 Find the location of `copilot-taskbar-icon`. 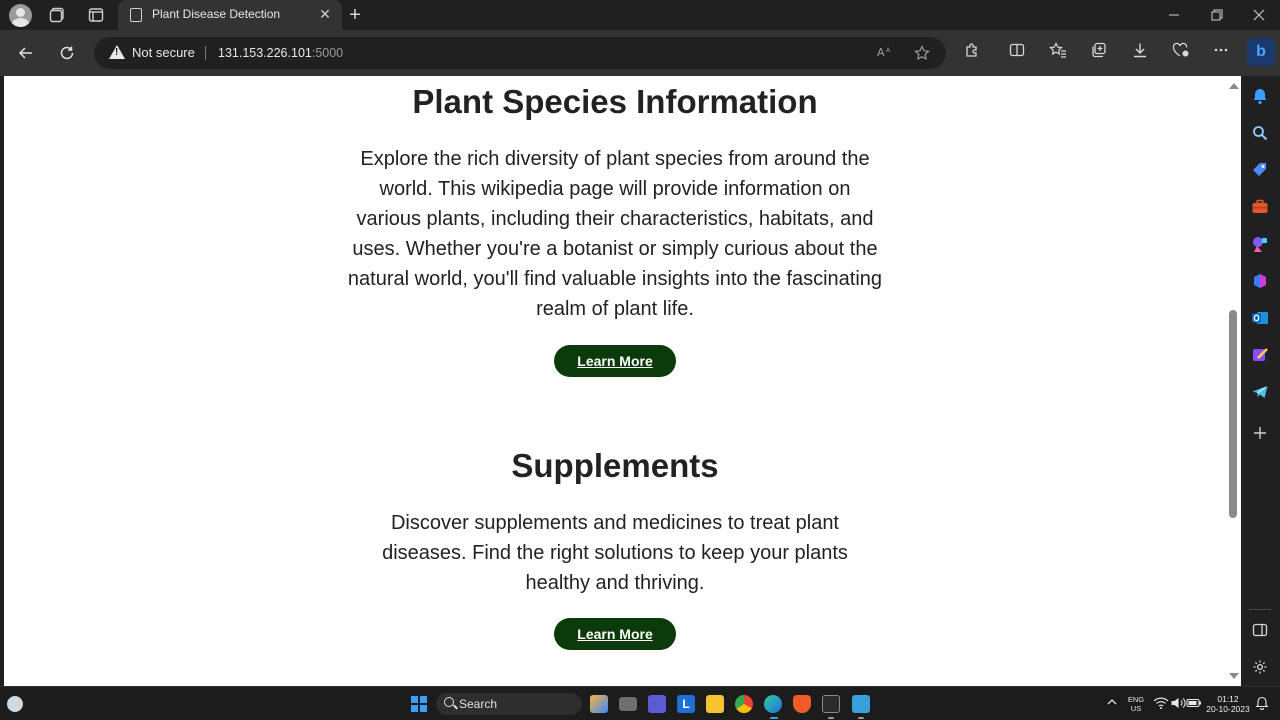

copilot-taskbar-icon is located at coordinates (599, 704).